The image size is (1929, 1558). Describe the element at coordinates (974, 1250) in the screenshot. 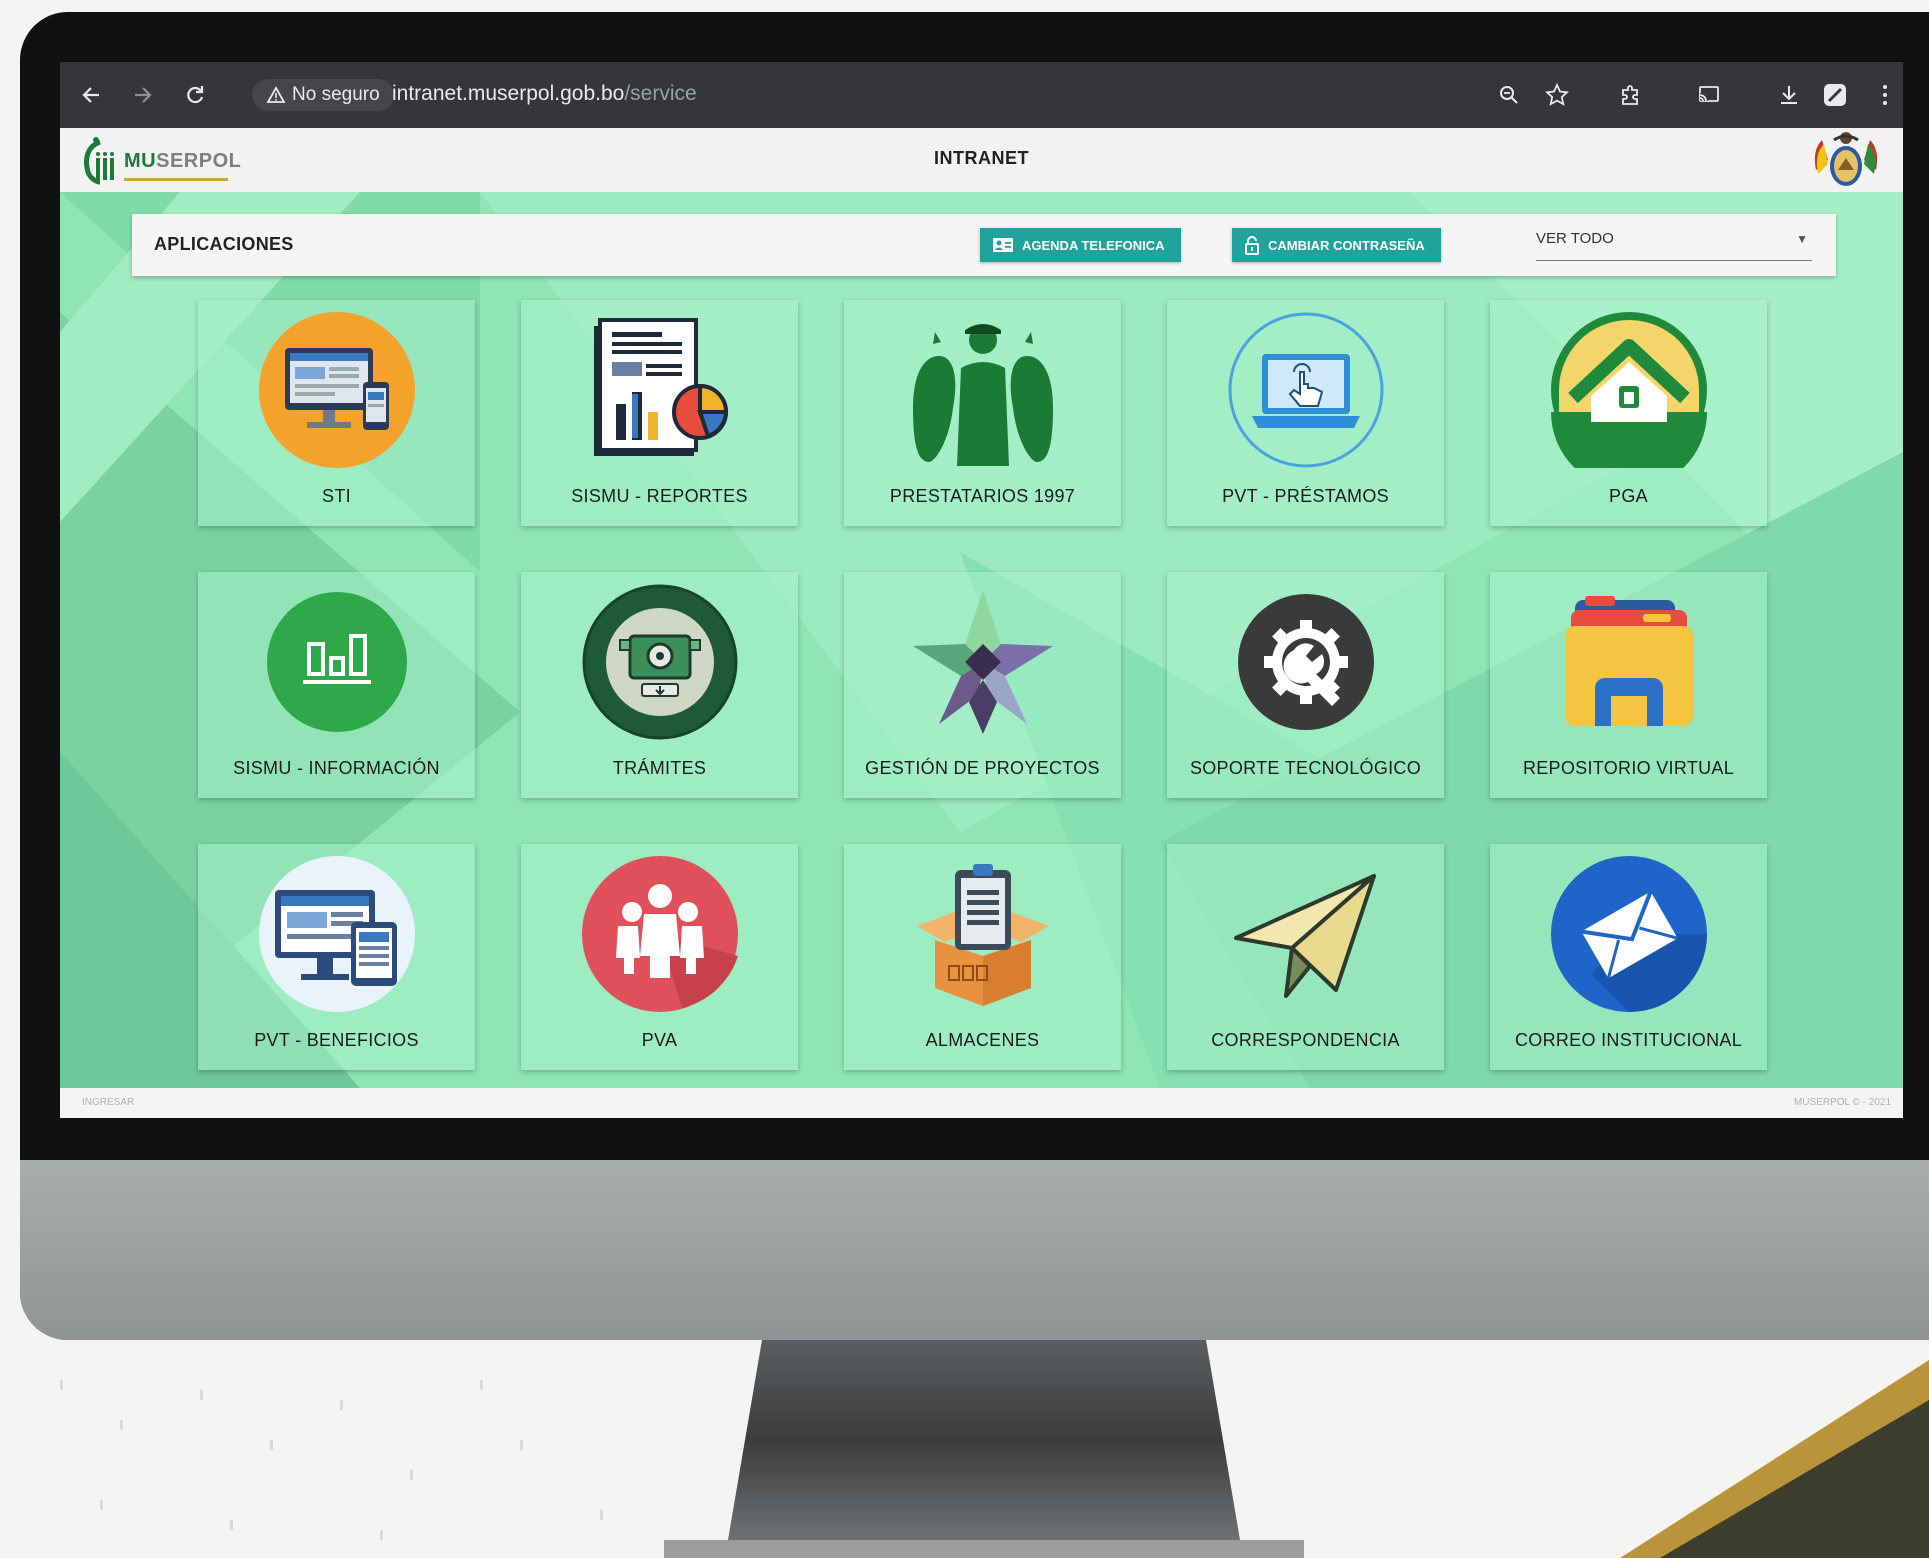

I see `monitor-chin` at that location.